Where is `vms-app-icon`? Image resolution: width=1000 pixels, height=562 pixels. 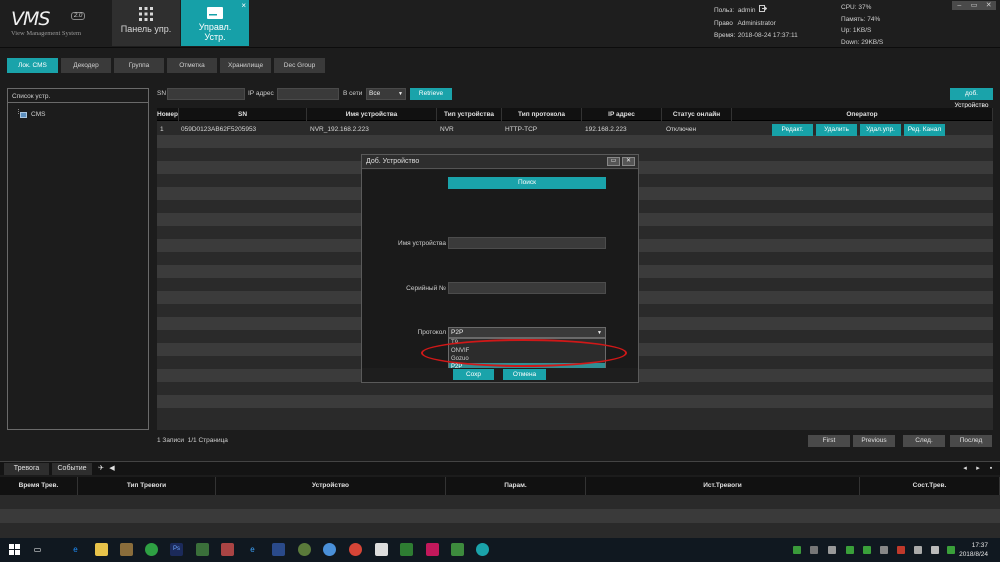 vms-app-icon is located at coordinates (482, 549).